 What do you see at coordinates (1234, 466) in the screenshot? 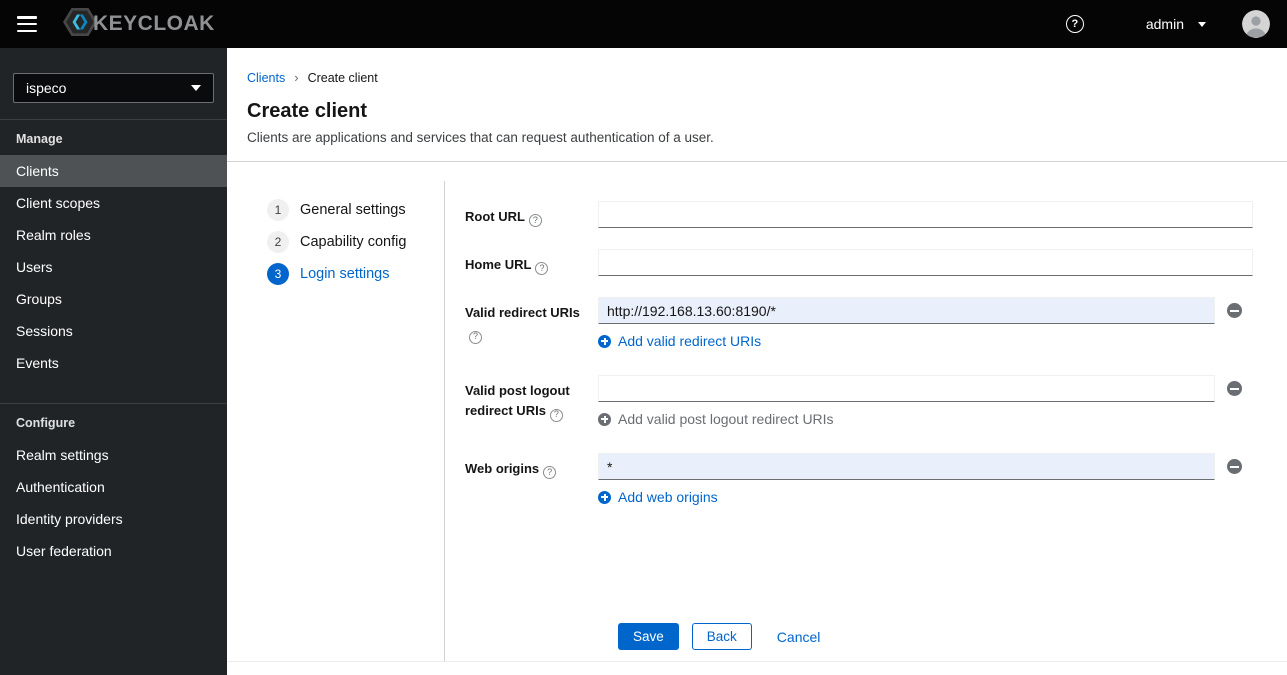
I see `remove-web-origin-button` at bounding box center [1234, 466].